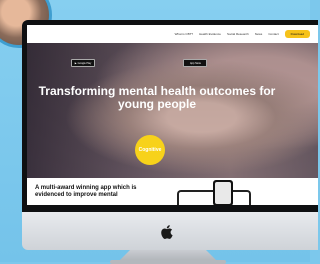 This screenshot has width=320, height=264. Describe the element at coordinates (238, 34) in the screenshot. I see `nav-link-social-research: Social Research` at that location.